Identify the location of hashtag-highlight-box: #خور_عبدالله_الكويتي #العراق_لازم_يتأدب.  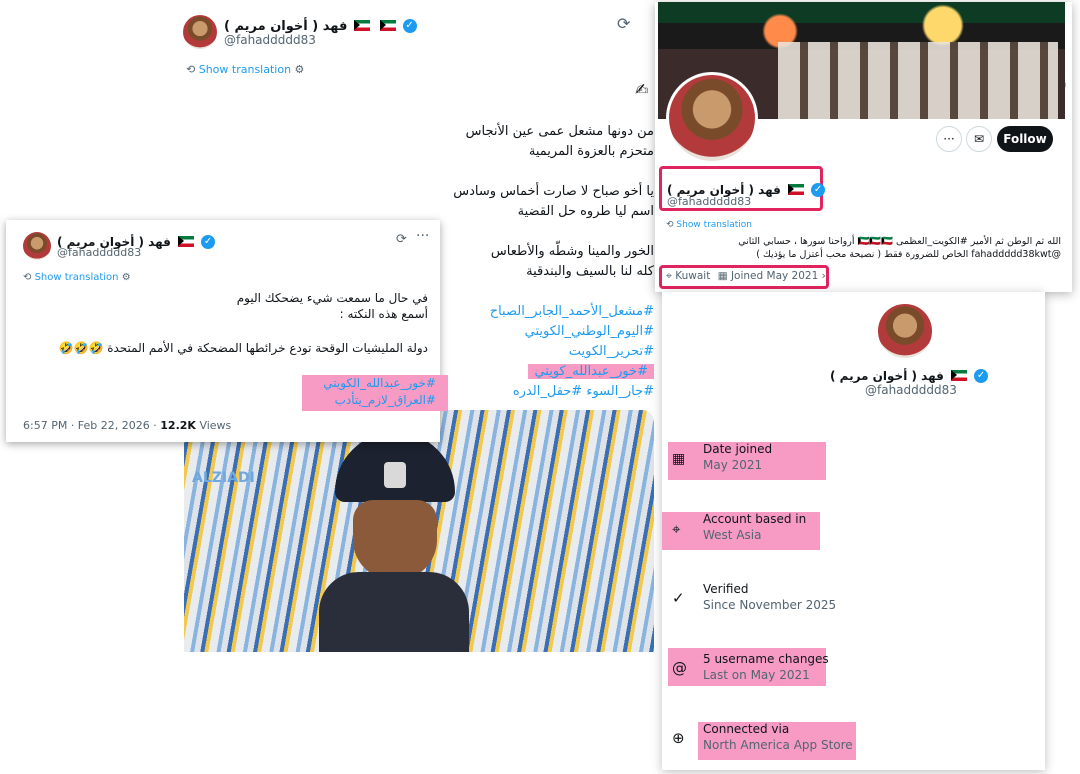
(375, 393).